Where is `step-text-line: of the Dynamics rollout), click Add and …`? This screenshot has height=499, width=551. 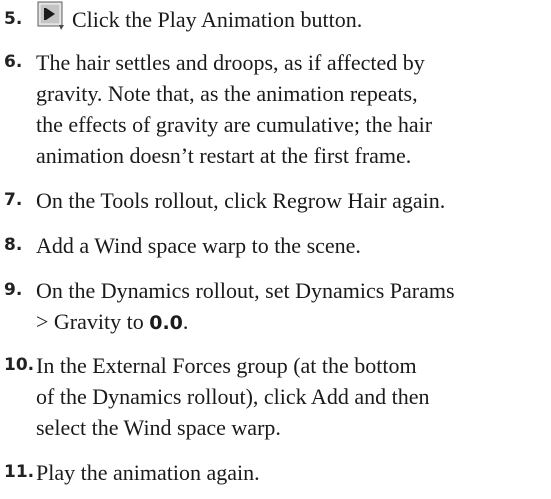 step-text-line: of the Dynamics rollout), click Add and … is located at coordinates (233, 396).